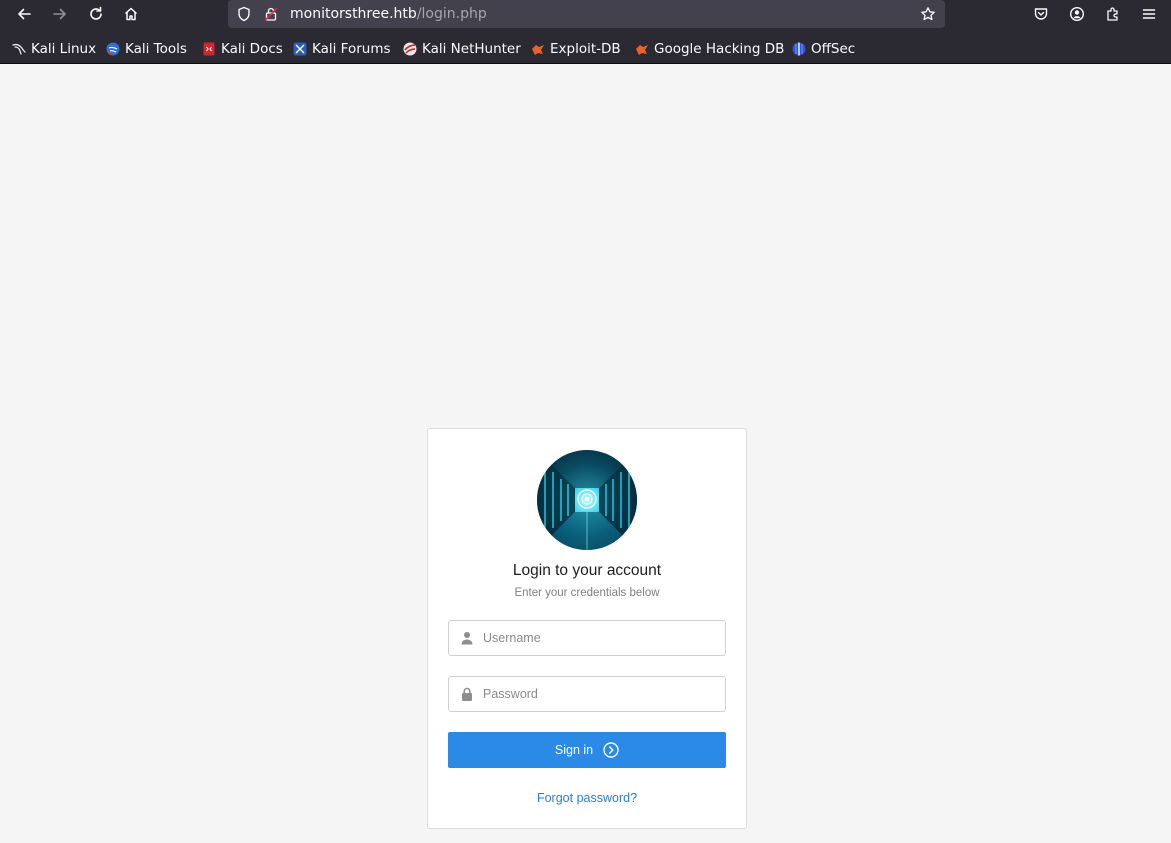  What do you see at coordinates (113, 49) in the screenshot?
I see `kali-tools-icon` at bounding box center [113, 49].